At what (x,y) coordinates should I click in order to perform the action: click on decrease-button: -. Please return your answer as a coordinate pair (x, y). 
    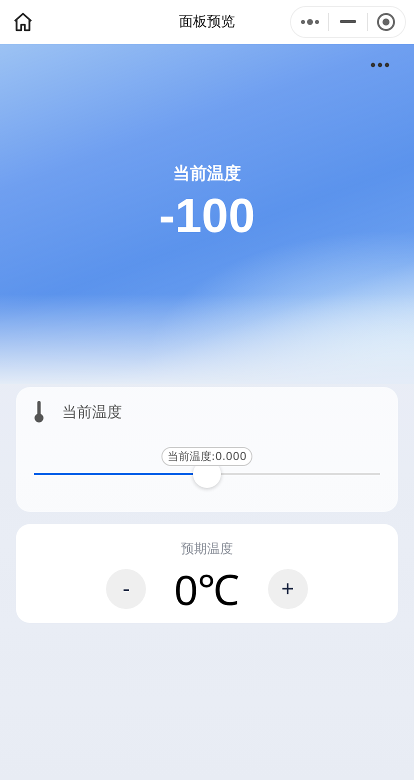
    Looking at the image, I should click on (126, 588).